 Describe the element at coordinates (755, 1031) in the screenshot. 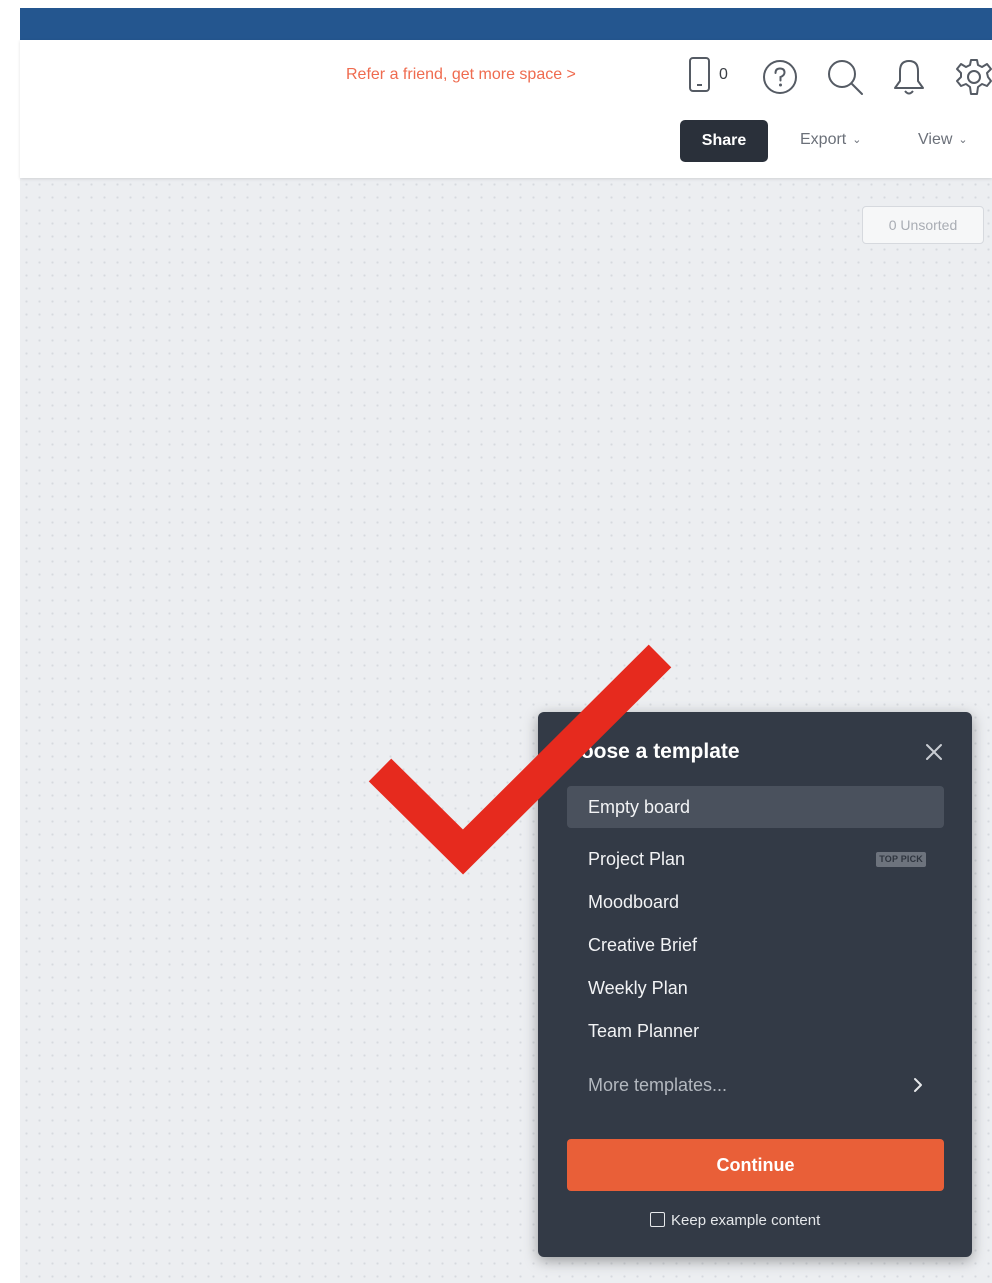

I see `template-item-team-planner: Team Planner` at that location.